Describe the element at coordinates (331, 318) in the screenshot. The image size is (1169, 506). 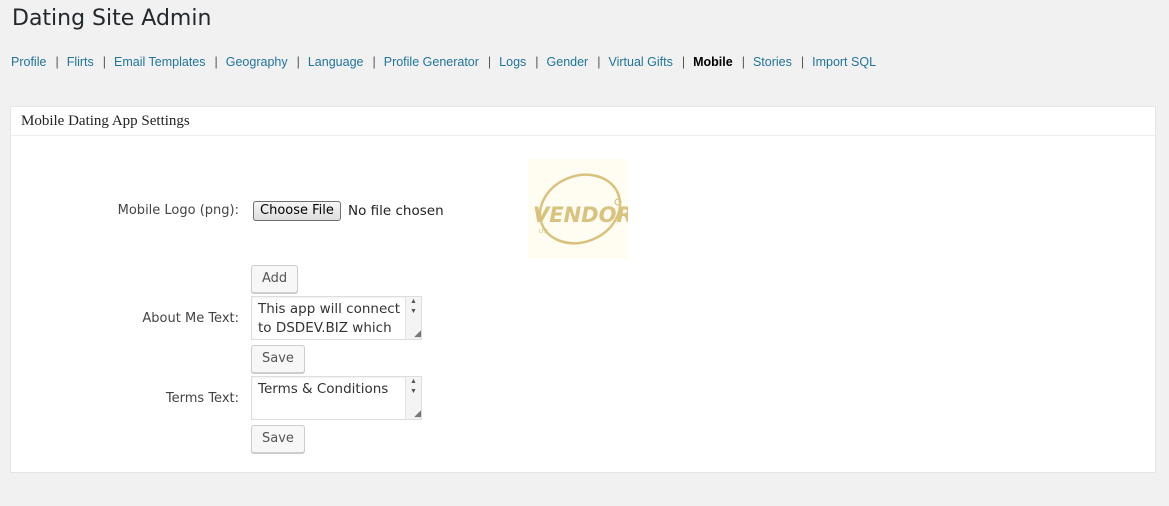
I see `about-me-text: This app will connect to DSDEV.BIZ which` at that location.